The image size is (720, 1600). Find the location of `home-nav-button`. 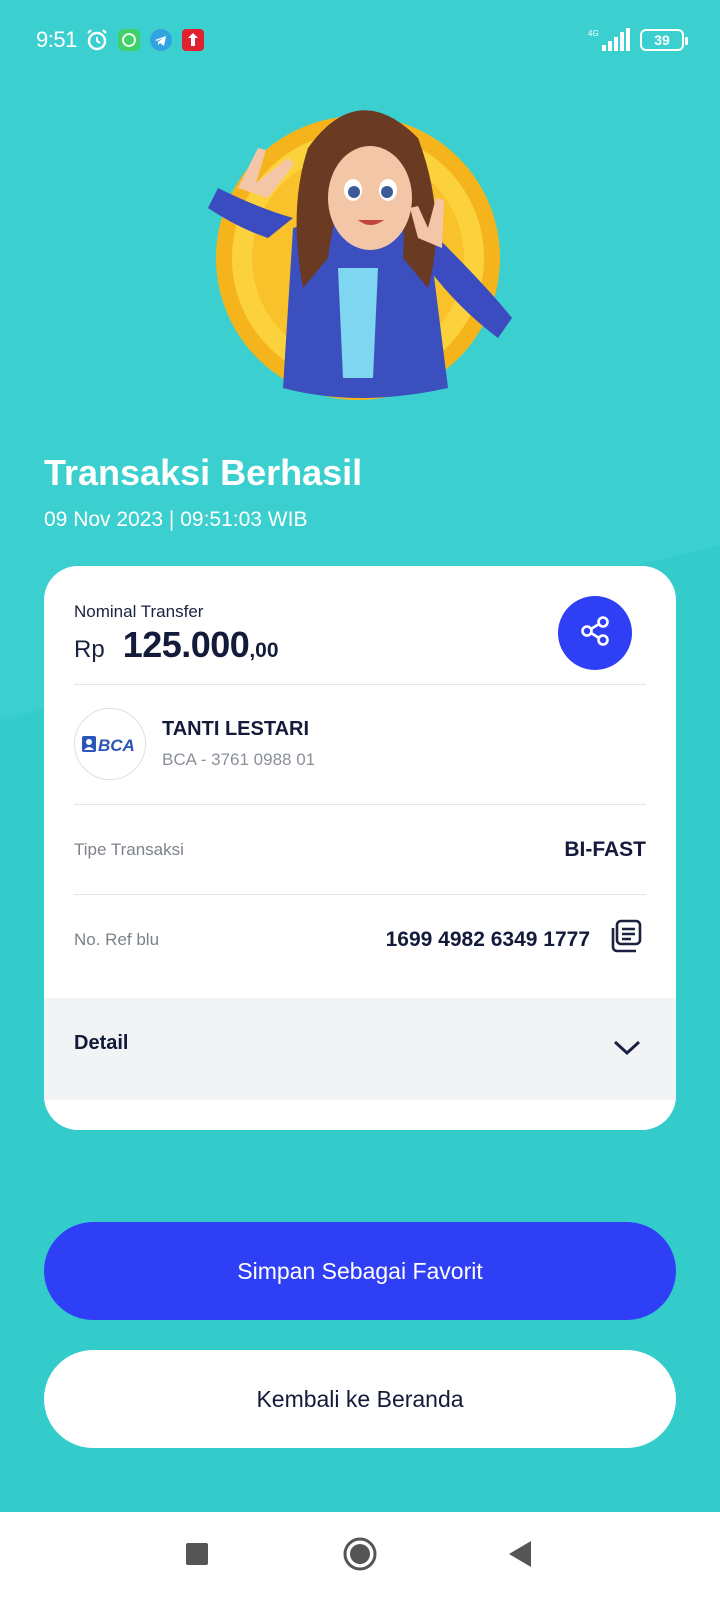

home-nav-button is located at coordinates (360, 1556).